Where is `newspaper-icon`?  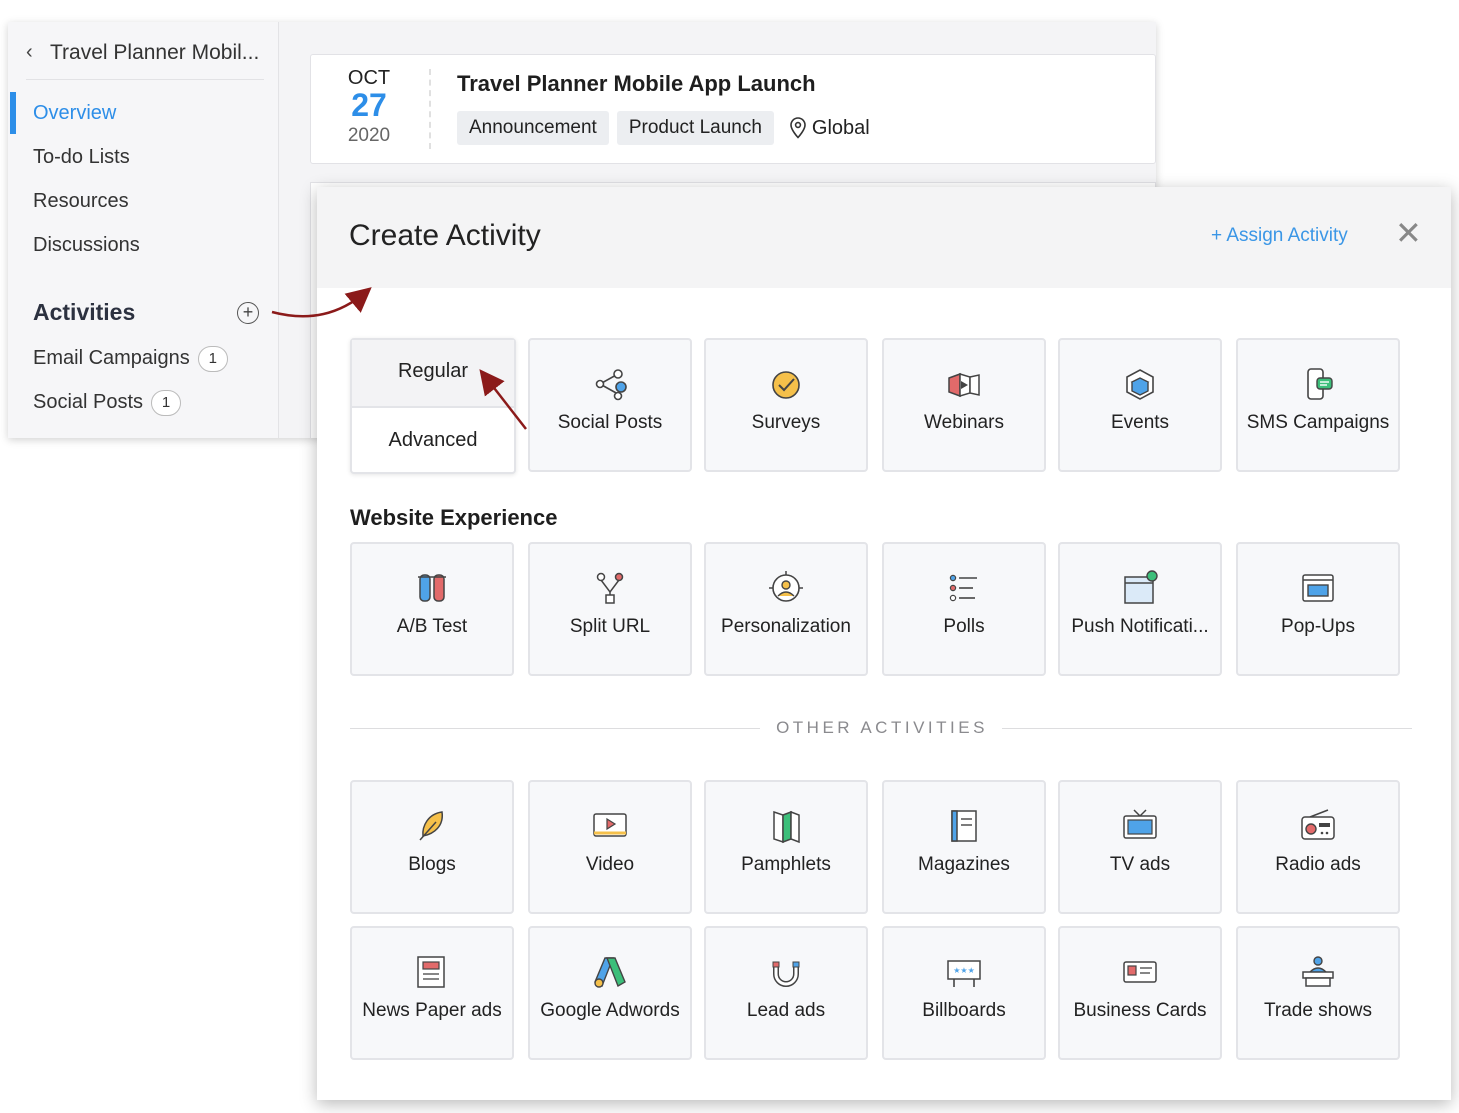 newspaper-icon is located at coordinates (431, 972).